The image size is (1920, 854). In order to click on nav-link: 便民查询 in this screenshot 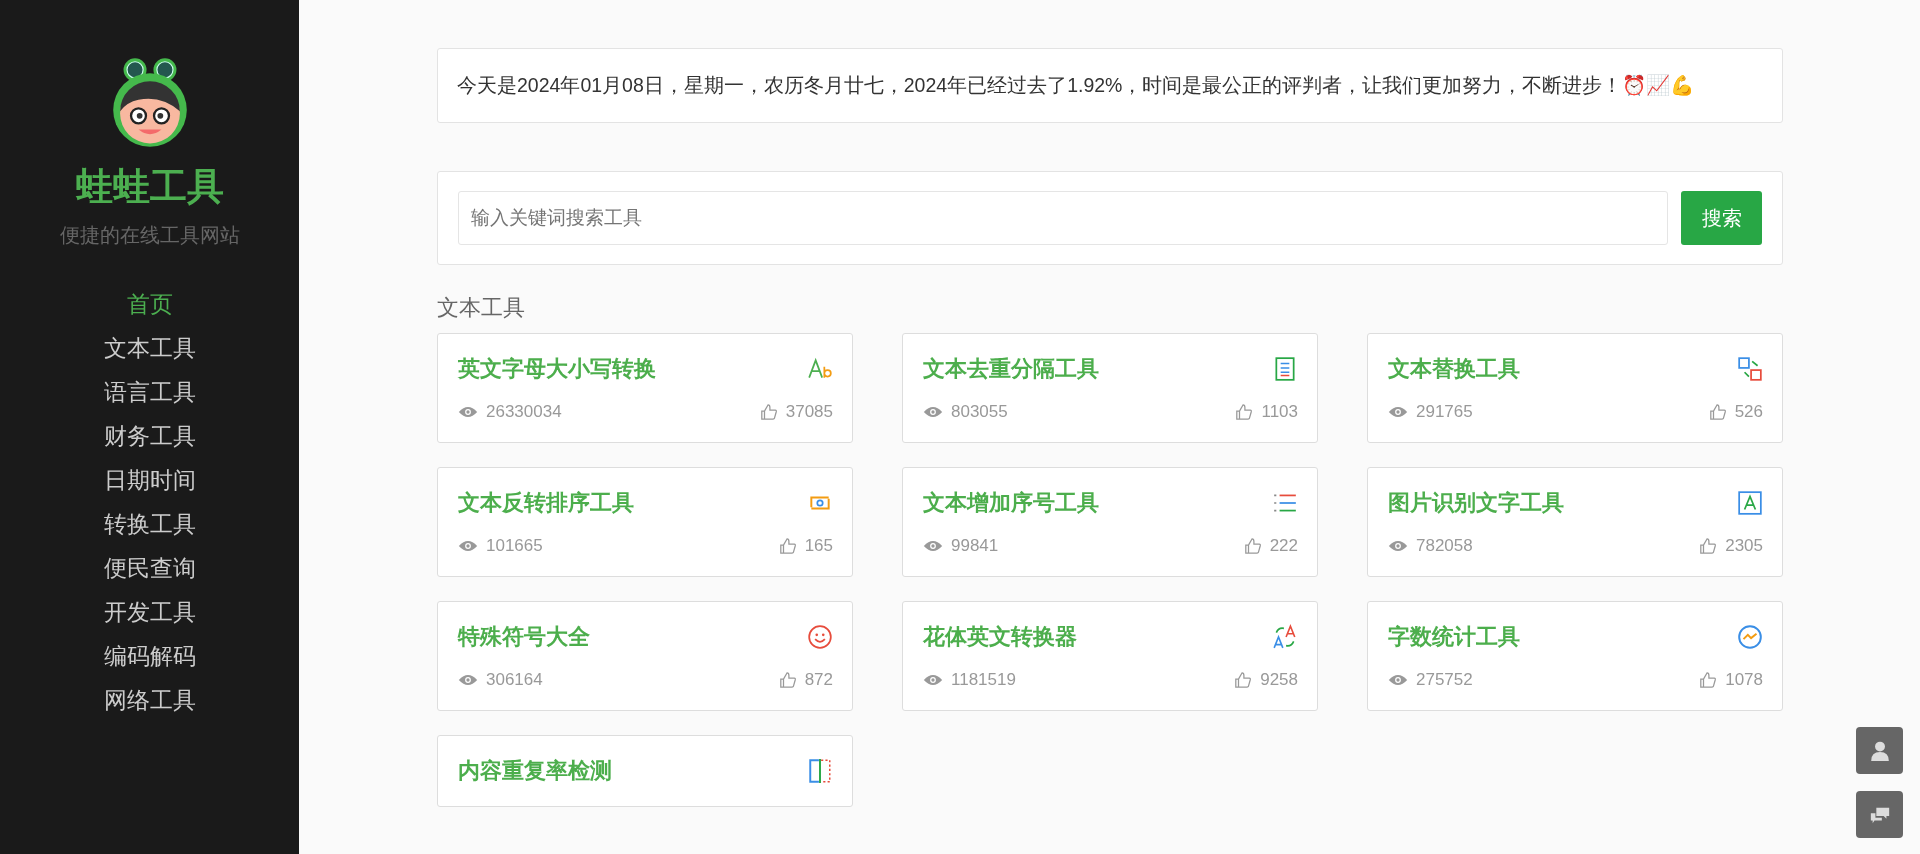, I will do `click(149, 568)`.